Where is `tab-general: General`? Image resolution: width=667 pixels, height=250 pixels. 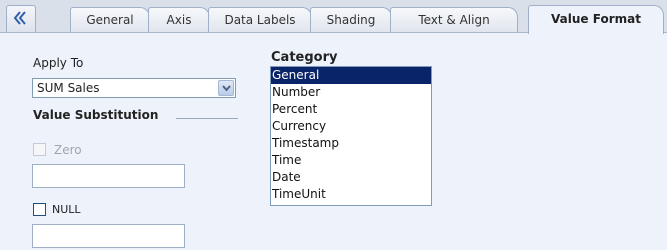 tab-general: General is located at coordinates (110, 19).